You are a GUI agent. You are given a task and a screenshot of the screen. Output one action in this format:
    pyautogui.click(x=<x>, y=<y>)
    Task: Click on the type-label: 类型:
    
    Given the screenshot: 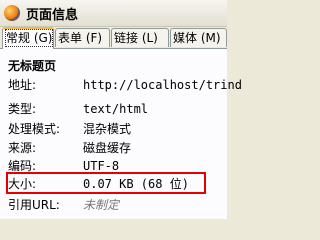 What is the action you would take?
    pyautogui.click(x=22, y=109)
    